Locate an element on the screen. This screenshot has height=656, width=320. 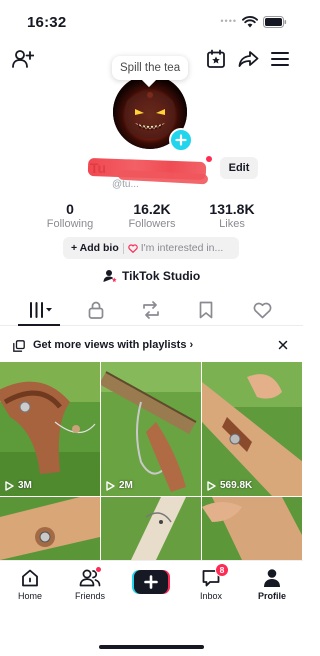
repost-icon is located at coordinates (151, 310).